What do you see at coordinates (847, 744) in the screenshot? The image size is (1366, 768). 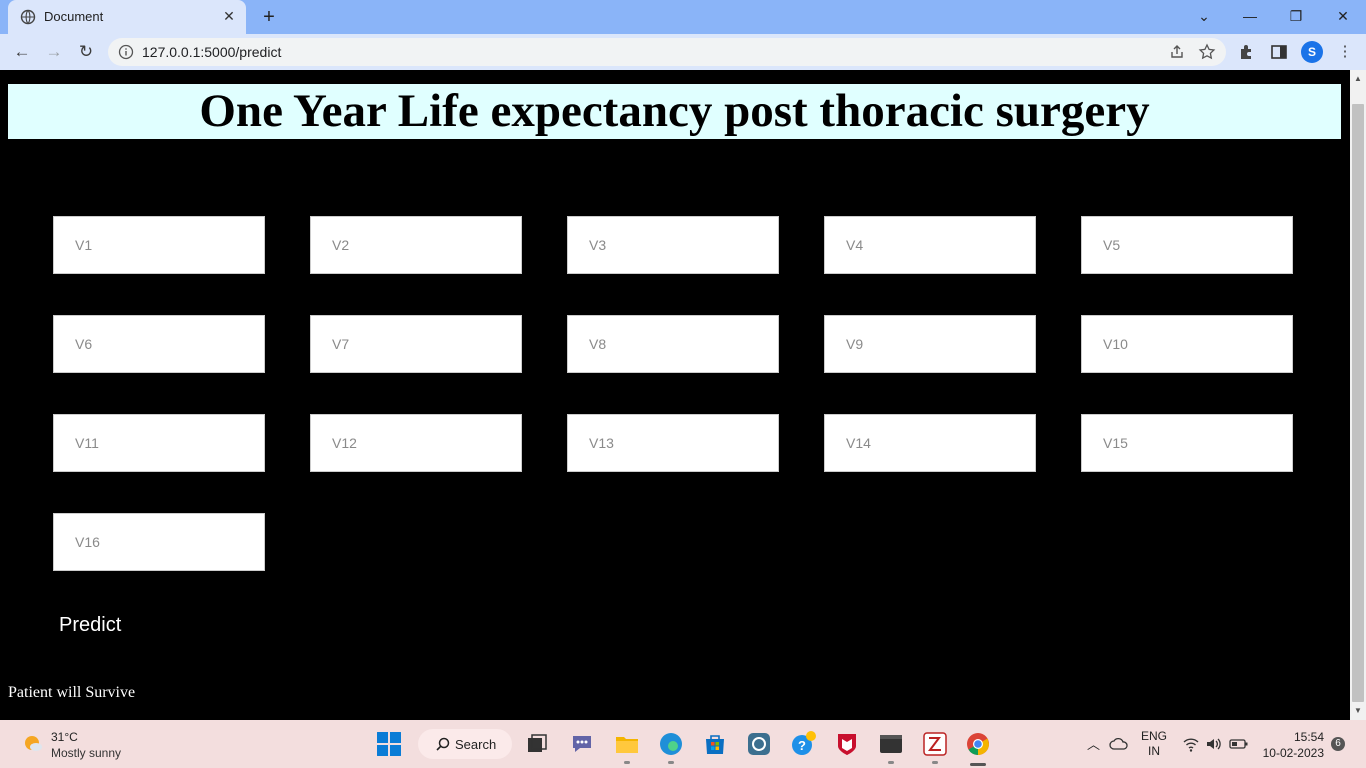 I see `mcafee-shield-icon` at bounding box center [847, 744].